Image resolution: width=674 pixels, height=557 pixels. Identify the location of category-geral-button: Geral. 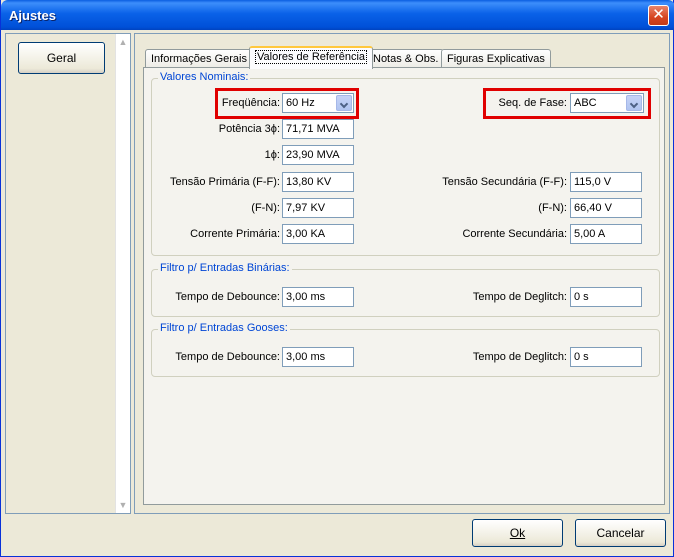
(61, 58).